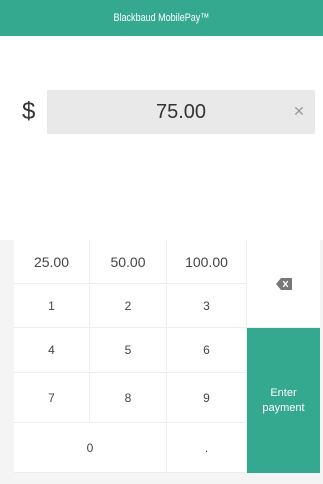 This screenshot has height=484, width=323. I want to click on app-header: Blackbaud MobilePay™, so click(161, 18).